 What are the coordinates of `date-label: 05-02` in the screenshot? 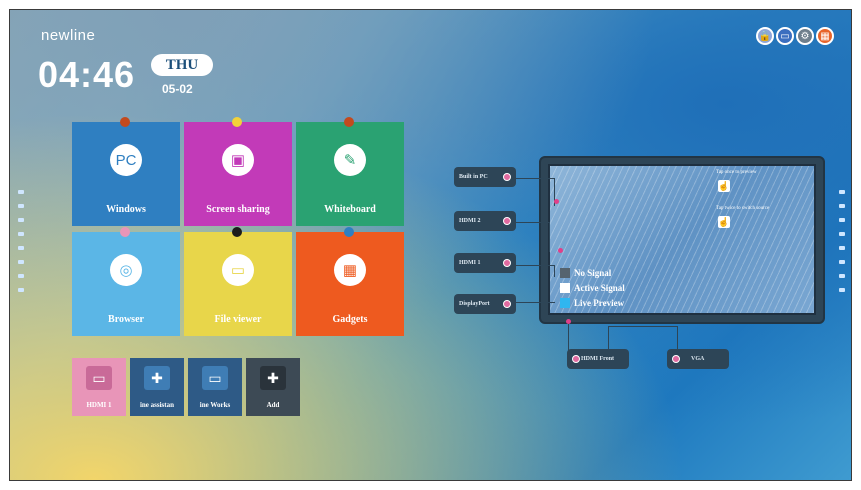 It's located at (177, 89).